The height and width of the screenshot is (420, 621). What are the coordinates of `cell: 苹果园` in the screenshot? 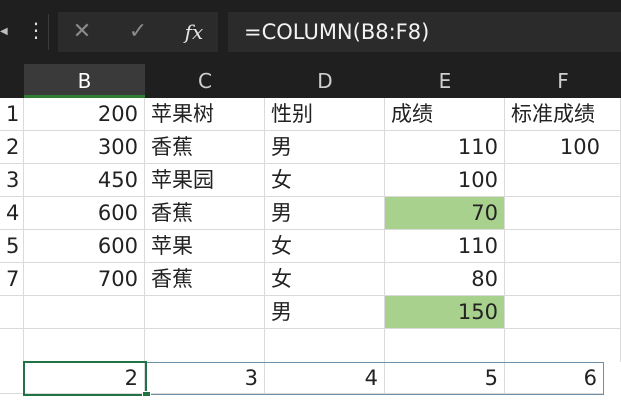 It's located at (205, 180).